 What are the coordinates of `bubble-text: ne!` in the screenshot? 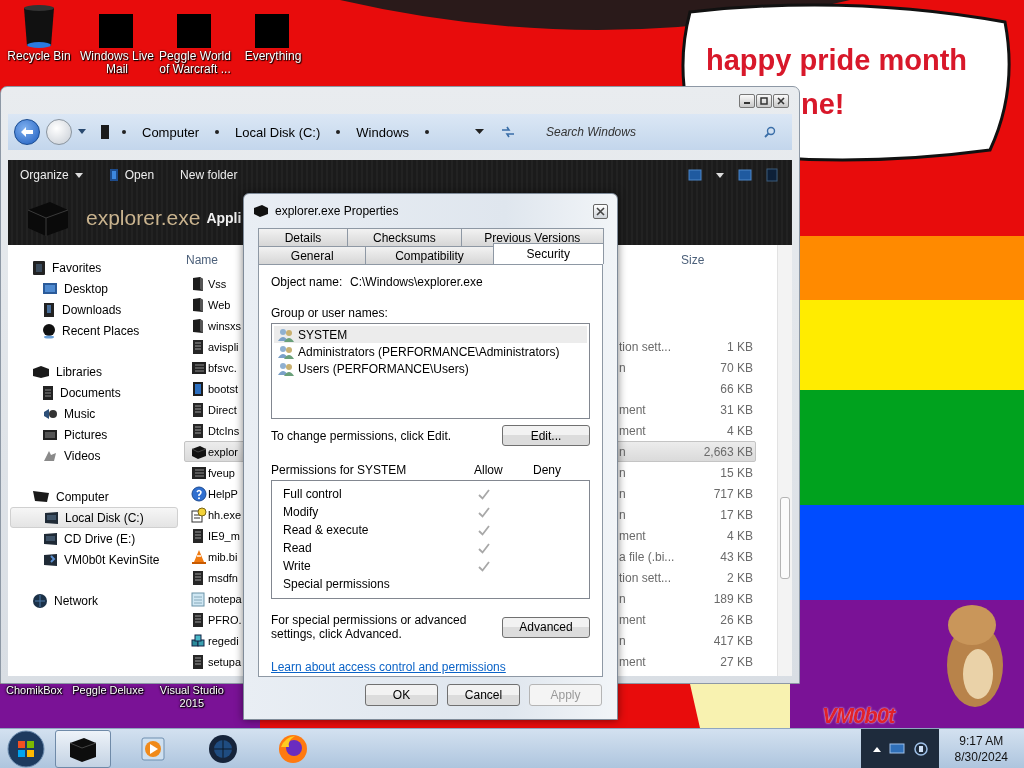 It's located at (823, 104).